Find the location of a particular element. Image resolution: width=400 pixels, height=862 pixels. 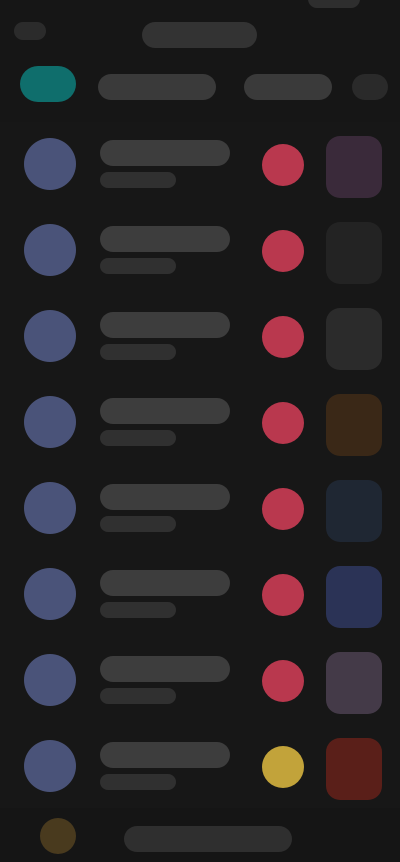

footer is located at coordinates (200, 835).